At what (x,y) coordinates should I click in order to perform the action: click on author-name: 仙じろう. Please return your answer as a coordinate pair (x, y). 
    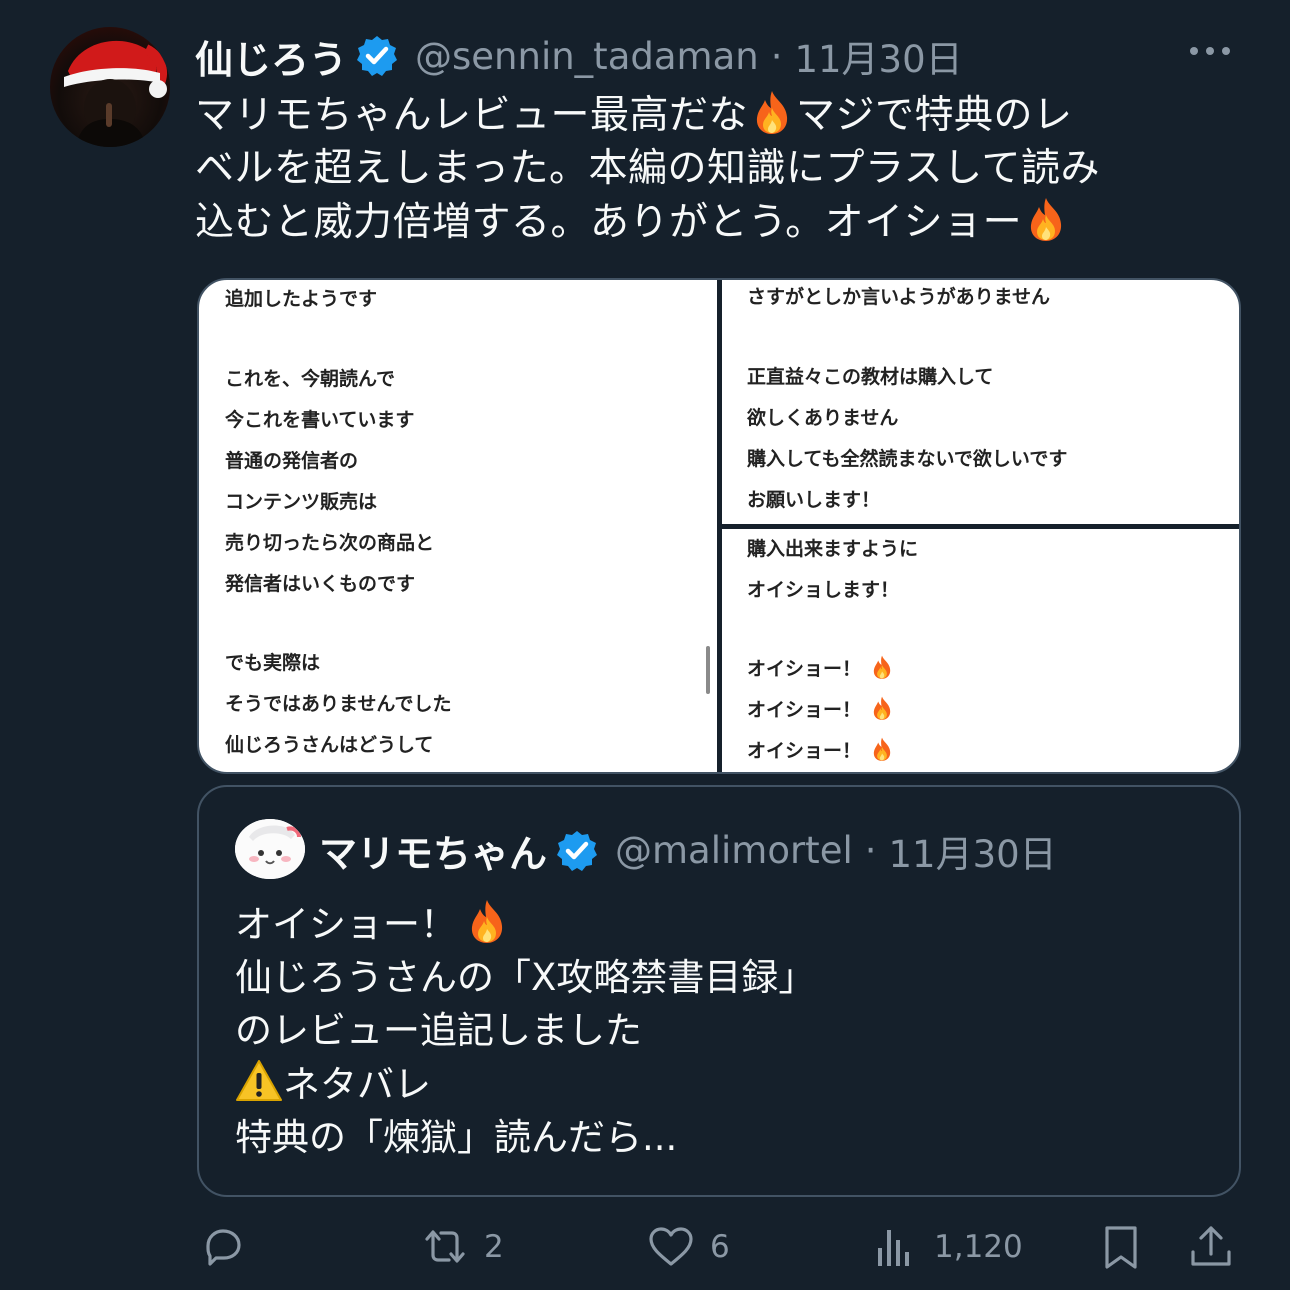
    Looking at the image, I should click on (271, 56).